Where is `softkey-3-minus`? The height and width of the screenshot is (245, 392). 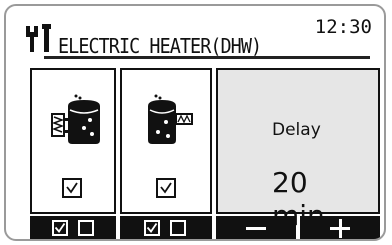 softkey-3-minus is located at coordinates (256, 227).